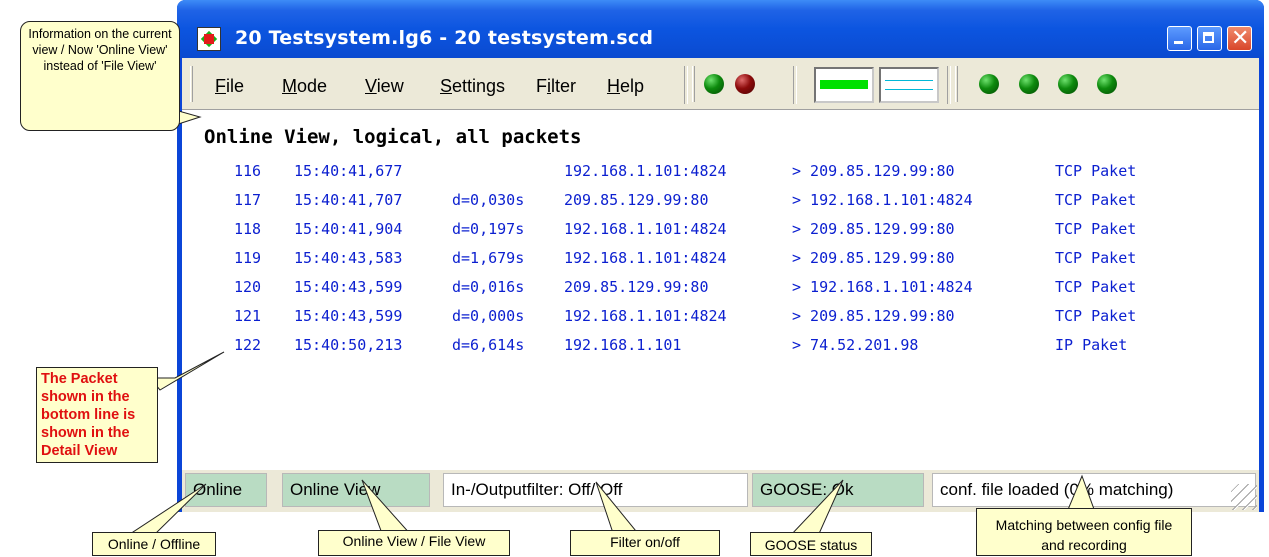 Image resolution: width=1269 pixels, height=557 pixels. Describe the element at coordinates (816, 508) in the screenshot. I see `pointer-goose` at that location.